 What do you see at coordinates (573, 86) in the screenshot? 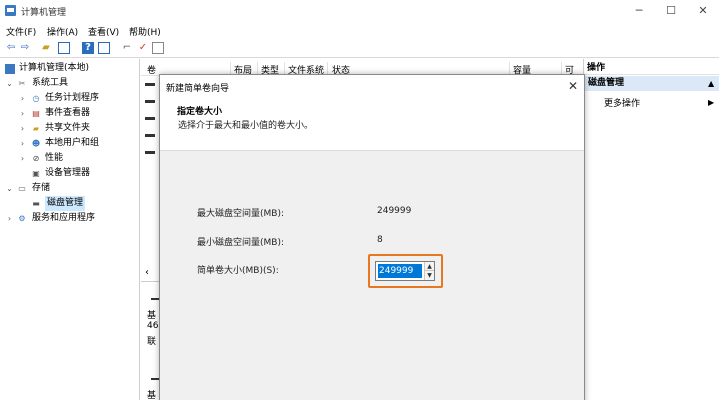
I see `dialog-close-button: ✕` at bounding box center [573, 86].